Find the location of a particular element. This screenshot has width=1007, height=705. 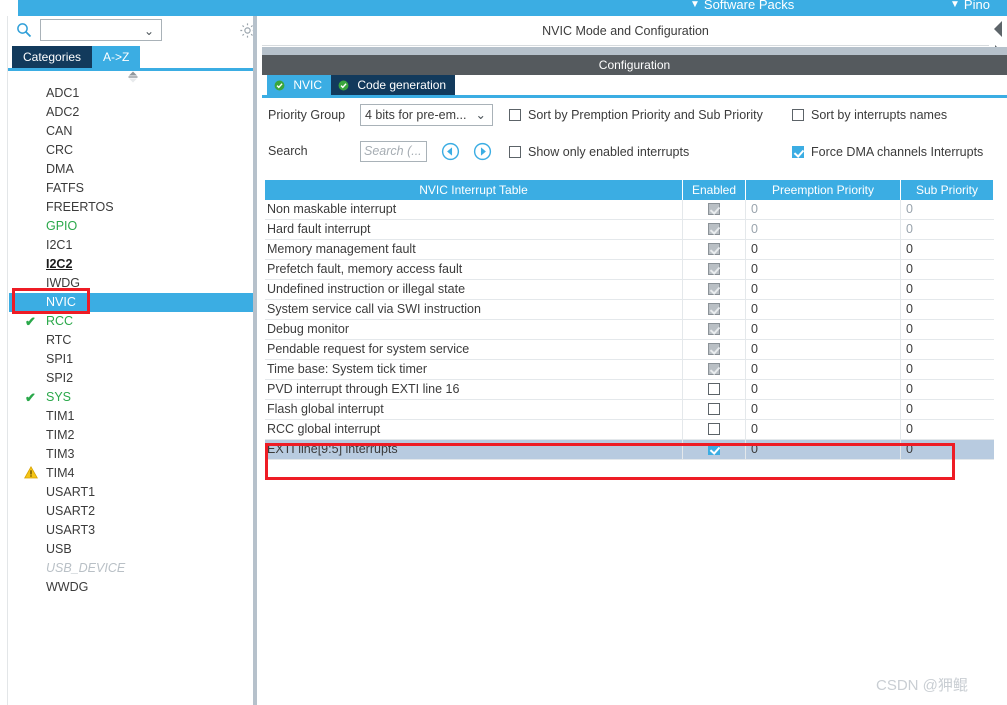

checkbox-force-dma: Force DMA channels Interrupts is located at coordinates (887, 152).